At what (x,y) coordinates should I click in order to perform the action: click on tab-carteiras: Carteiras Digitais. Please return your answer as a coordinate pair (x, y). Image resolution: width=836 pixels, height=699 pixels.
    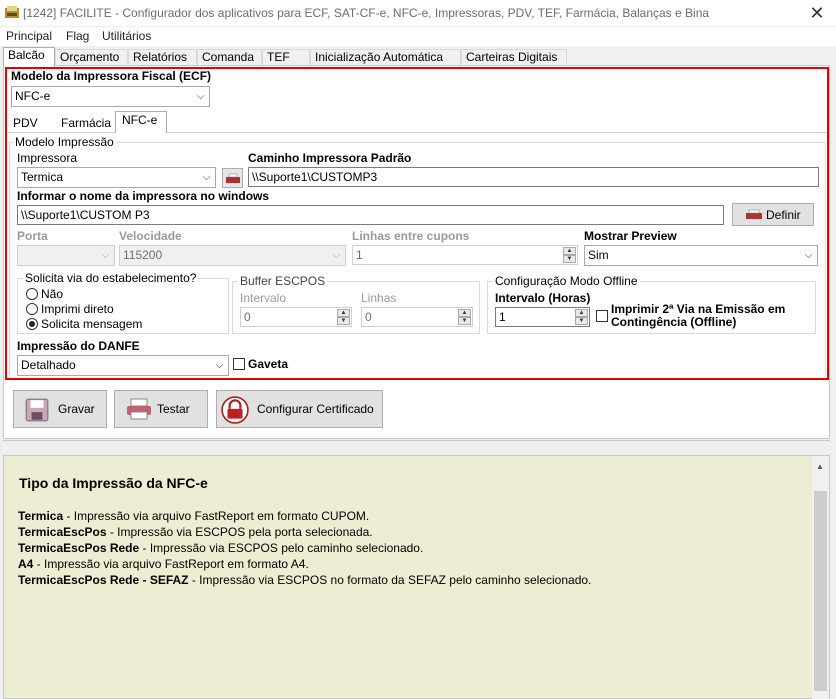
    Looking at the image, I should click on (514, 57).